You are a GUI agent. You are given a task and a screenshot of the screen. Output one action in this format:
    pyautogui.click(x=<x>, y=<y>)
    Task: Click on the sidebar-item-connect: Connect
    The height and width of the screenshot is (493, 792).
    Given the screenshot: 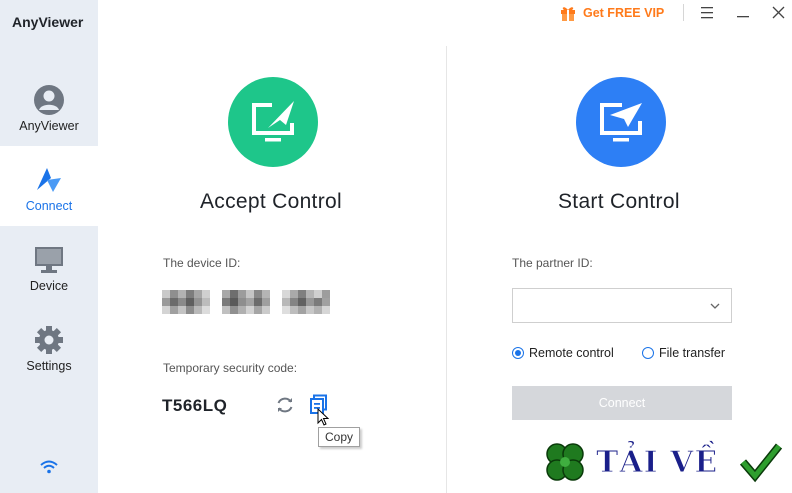 What is the action you would take?
    pyautogui.click(x=49, y=186)
    